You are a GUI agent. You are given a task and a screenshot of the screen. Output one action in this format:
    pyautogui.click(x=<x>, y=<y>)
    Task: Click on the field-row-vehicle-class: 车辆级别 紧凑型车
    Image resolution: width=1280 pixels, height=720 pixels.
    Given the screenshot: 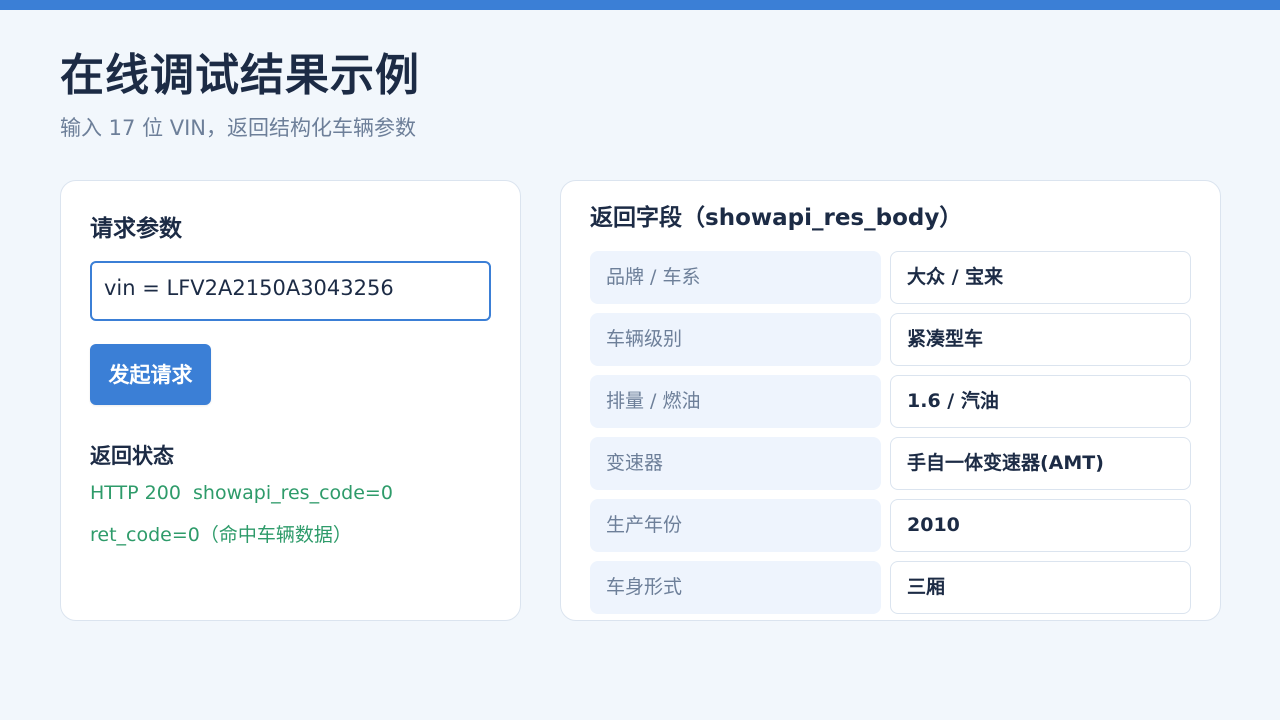 What is the action you would take?
    pyautogui.click(x=891, y=339)
    